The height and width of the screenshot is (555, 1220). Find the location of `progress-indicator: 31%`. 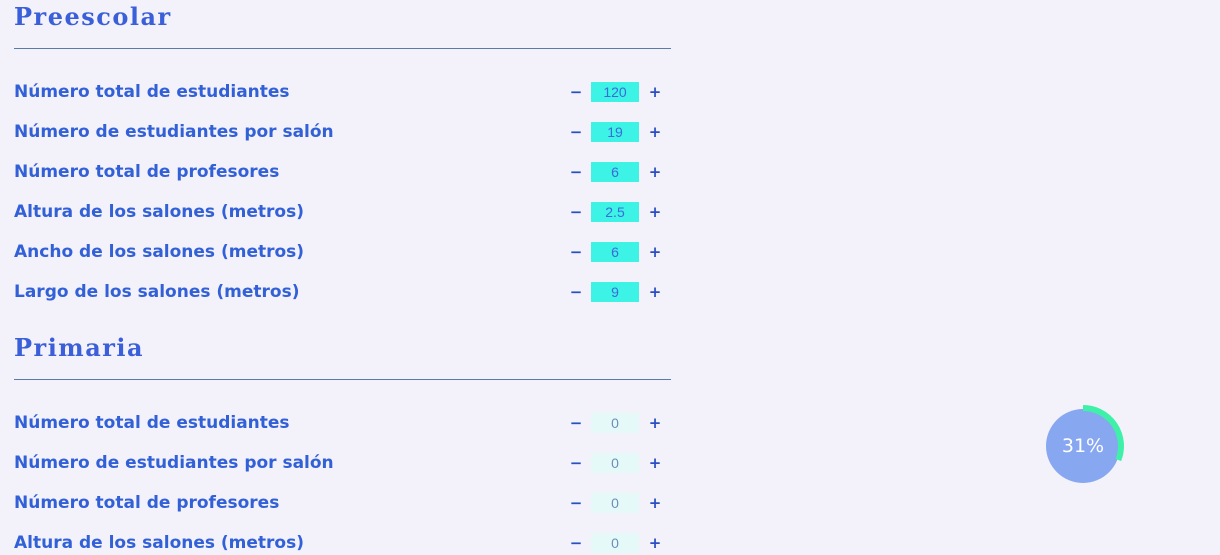

progress-indicator: 31% is located at coordinates (1086, 446).